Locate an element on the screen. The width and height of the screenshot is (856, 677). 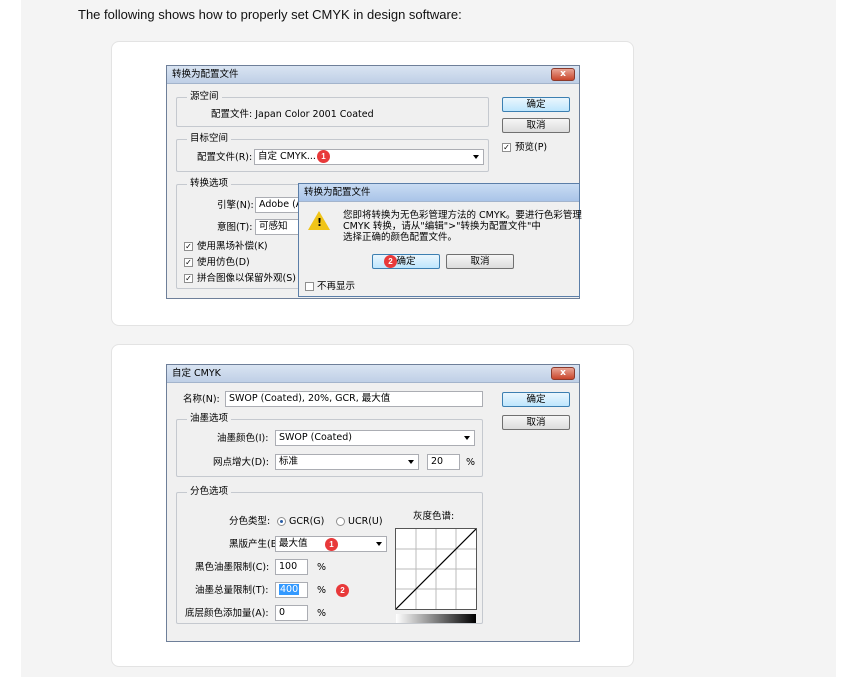
intent-value: 可感知 is located at coordinates (273, 226).